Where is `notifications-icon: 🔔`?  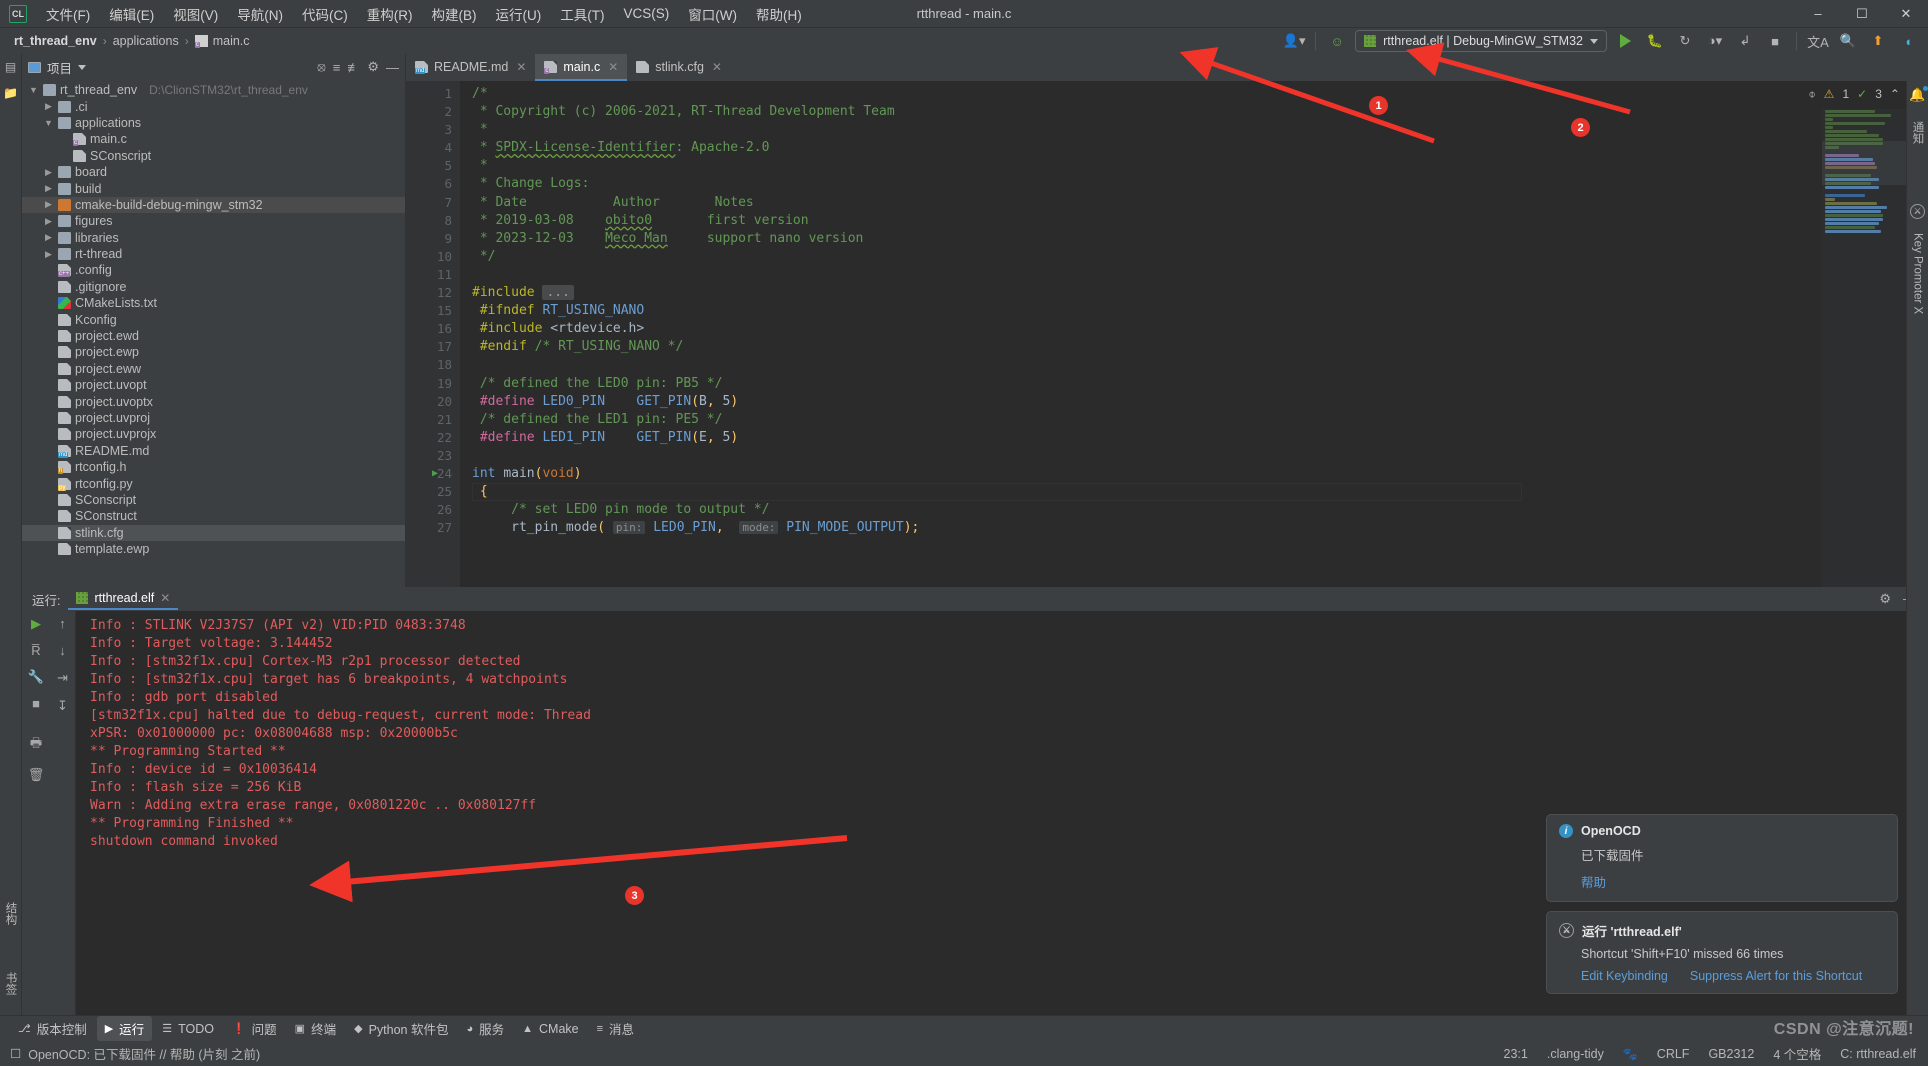 notifications-icon: 🔔 is located at coordinates (1918, 94).